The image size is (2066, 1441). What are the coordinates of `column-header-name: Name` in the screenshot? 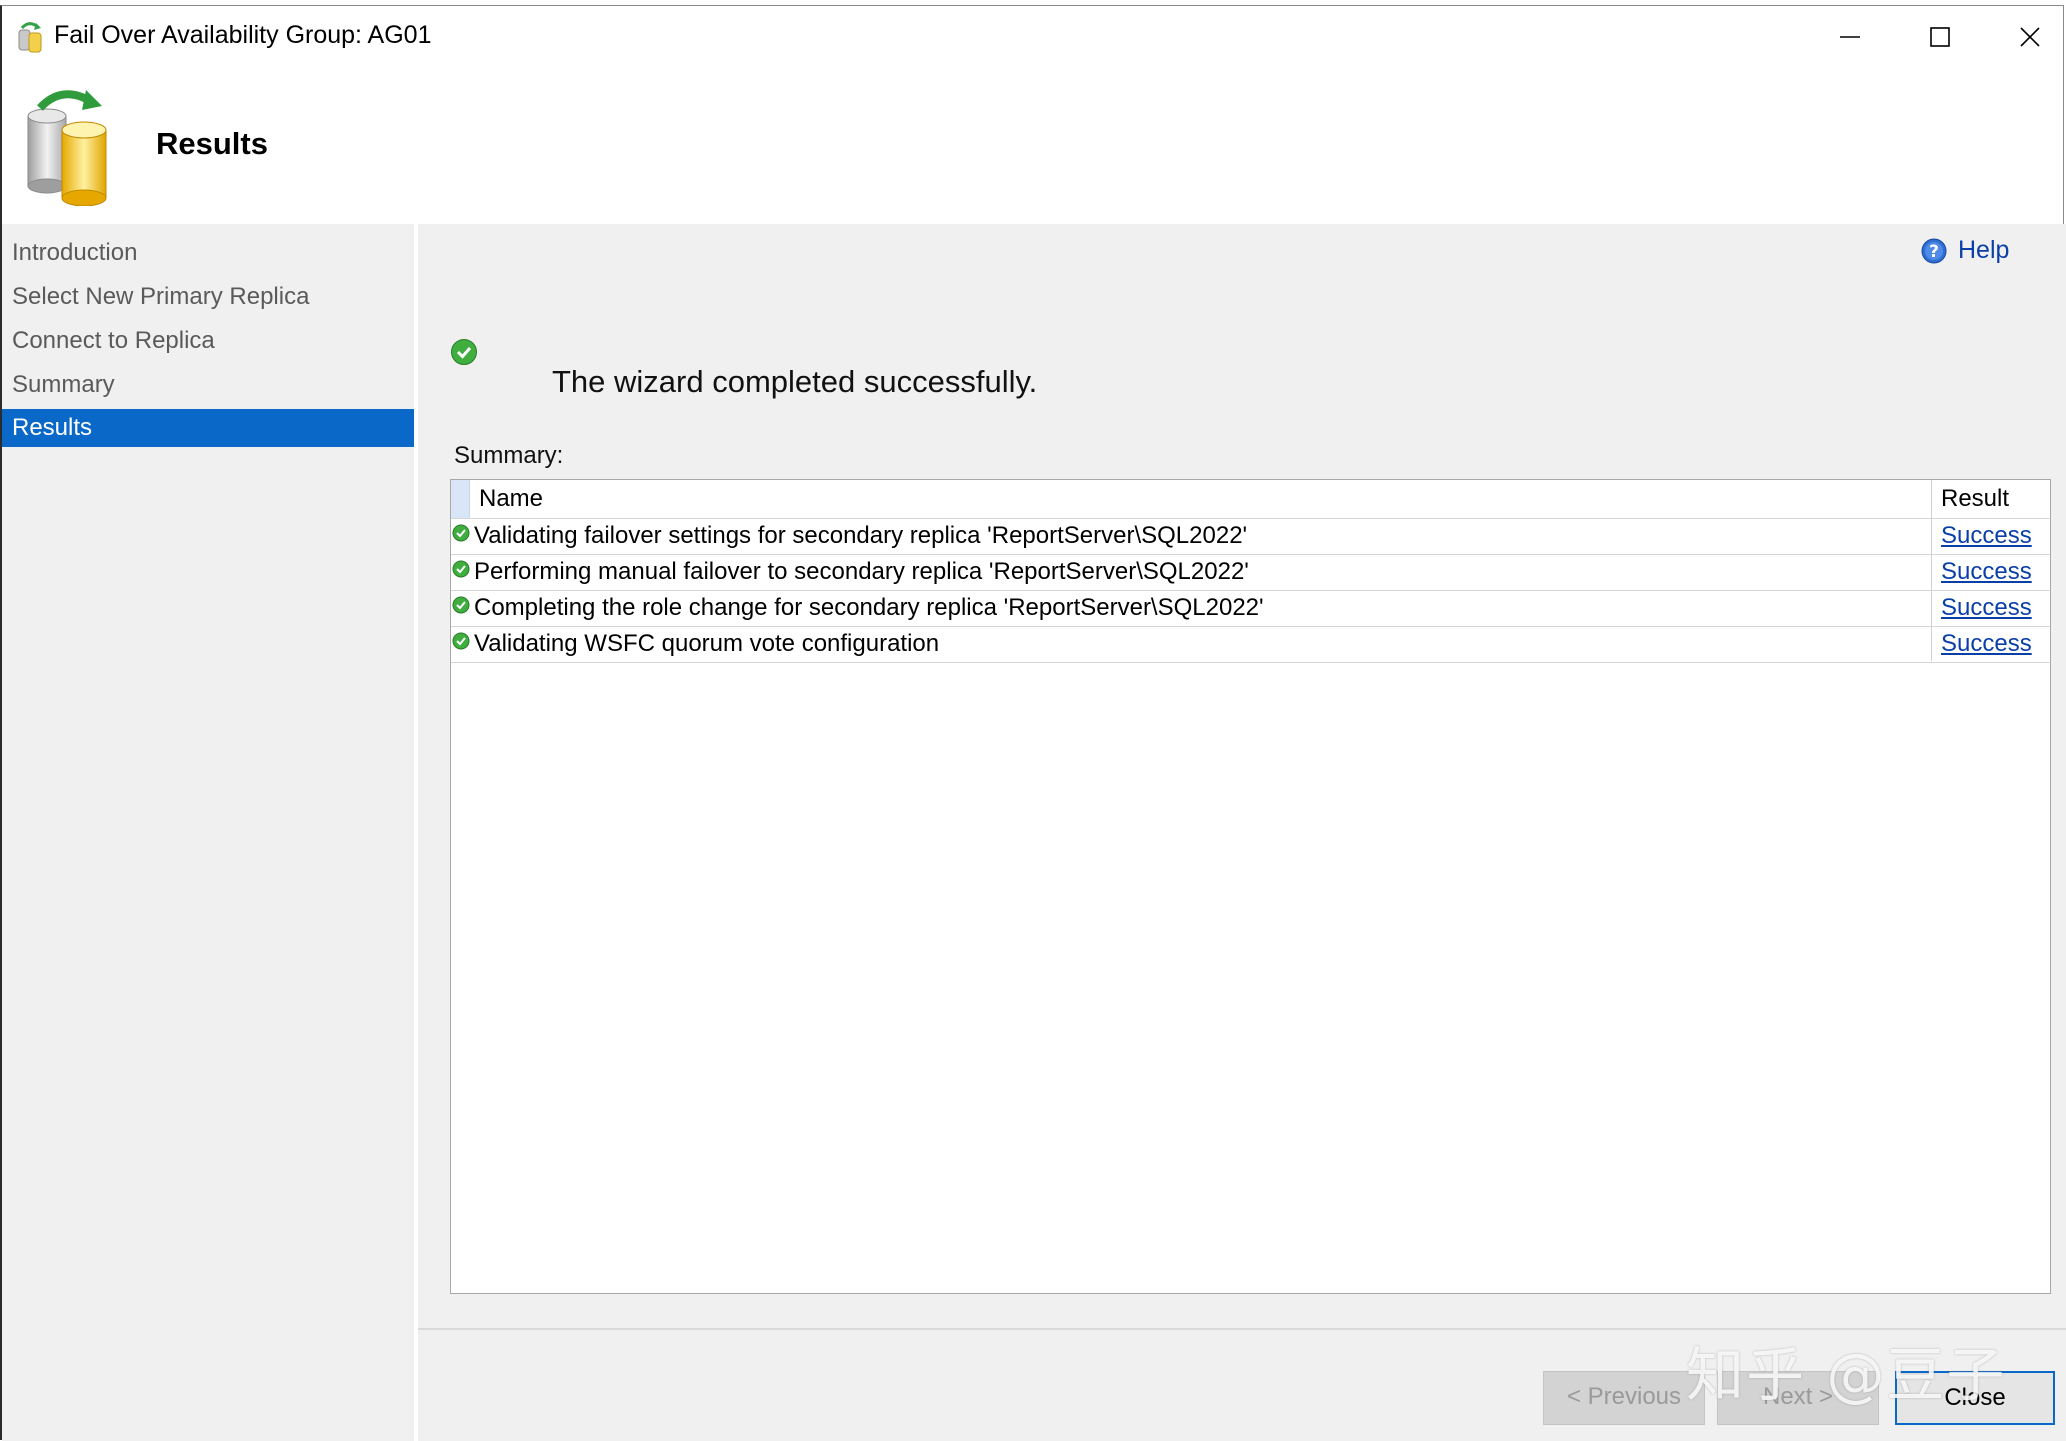 It's located at (511, 499).